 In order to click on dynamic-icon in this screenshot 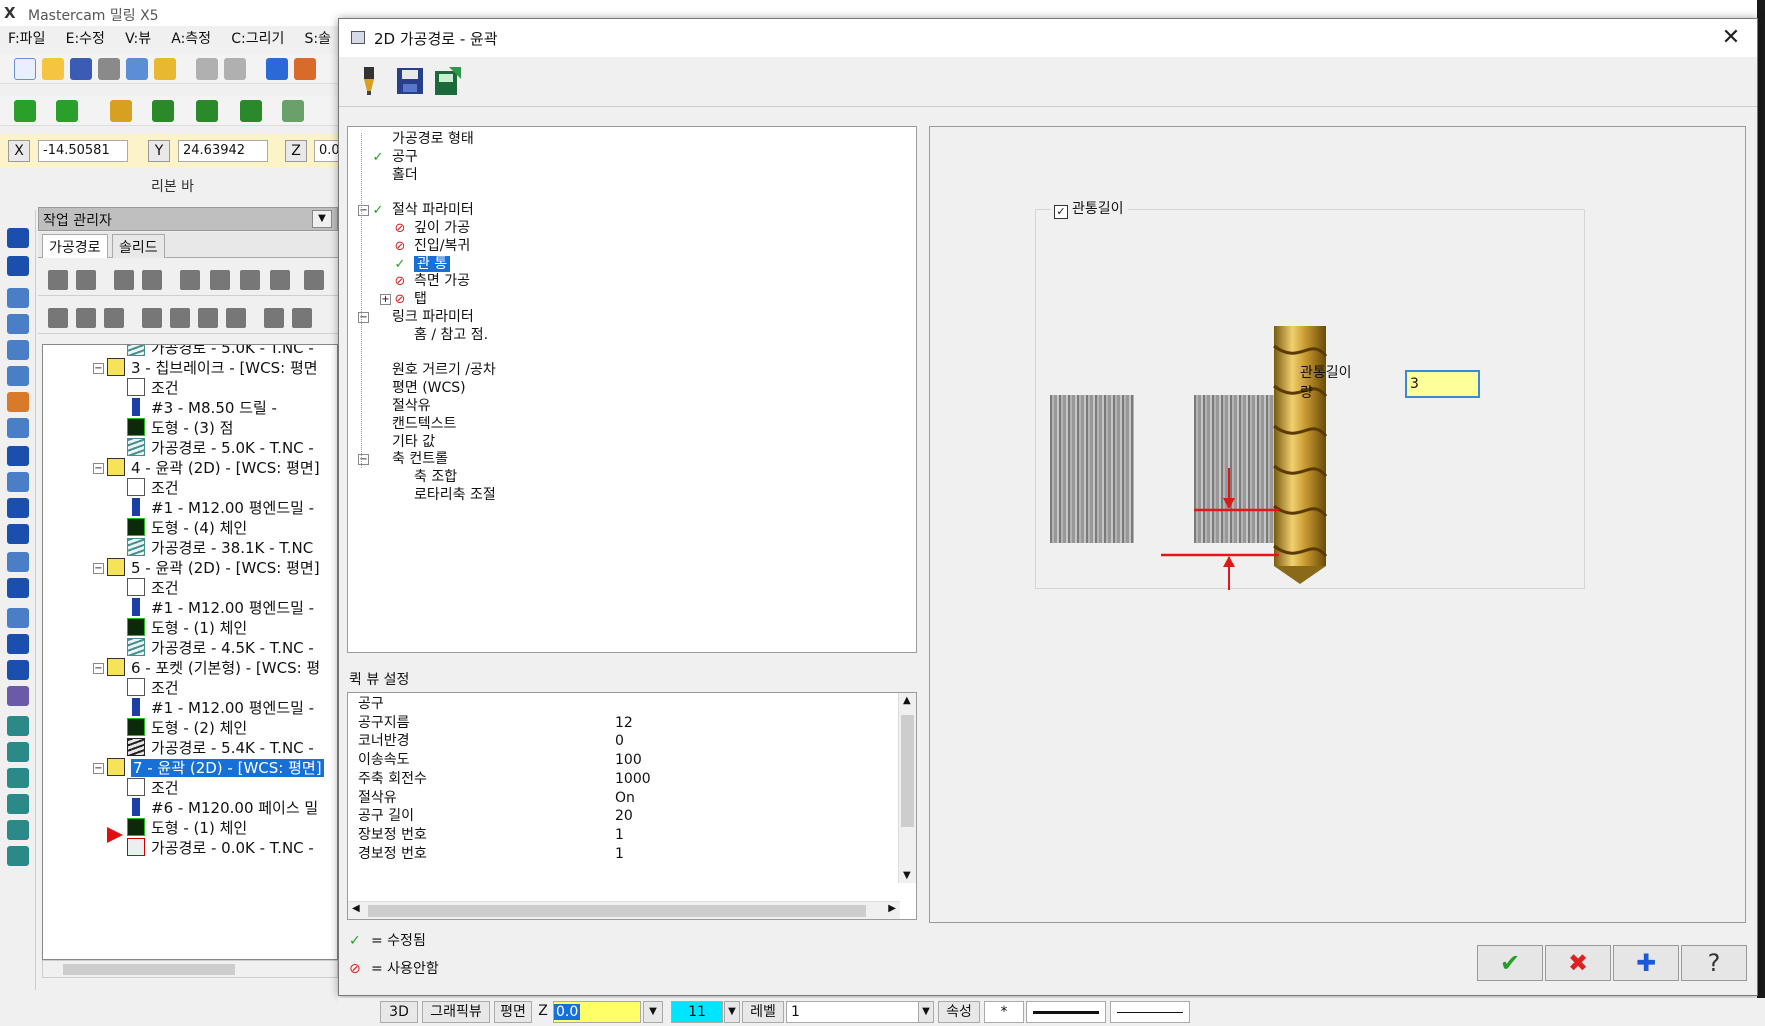, I will do `click(18, 752)`.